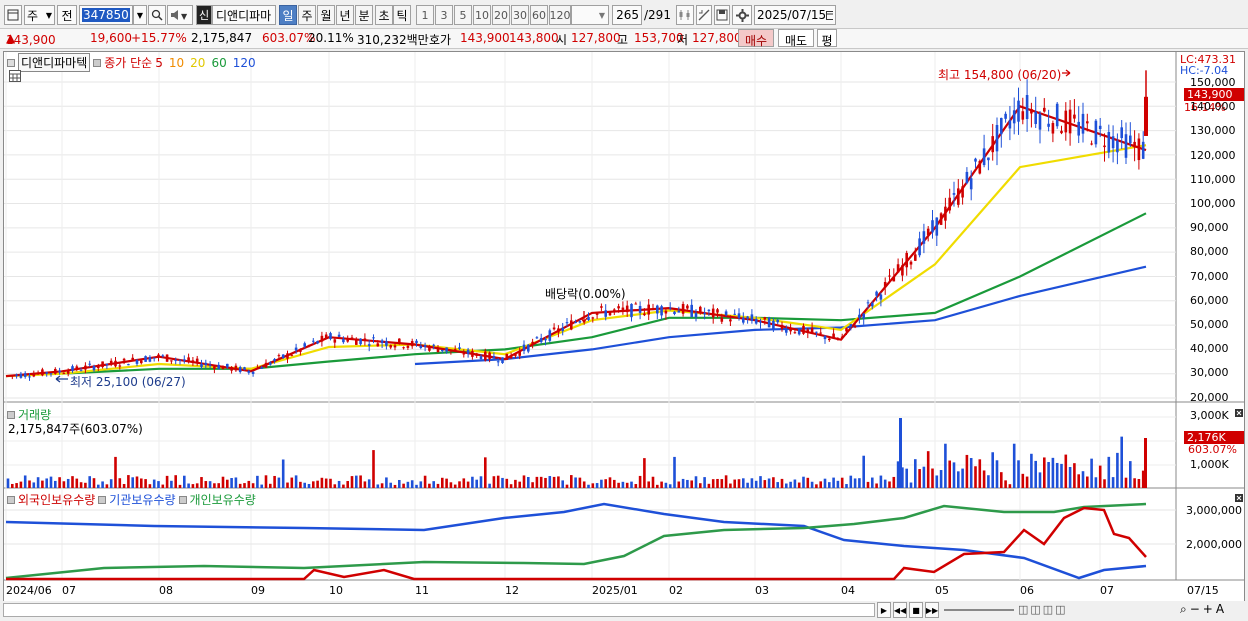  Describe the element at coordinates (13, 15) in the screenshot. I see `layout-icon` at that location.